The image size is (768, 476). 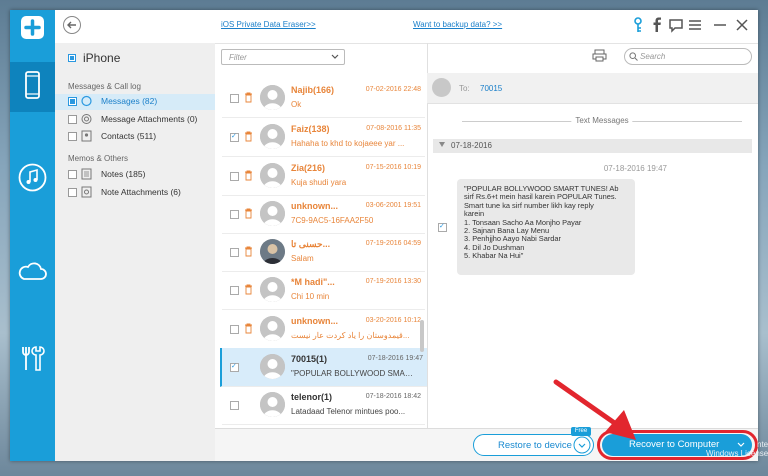 I want to click on date-group-header: 07-18-2016, so click(x=592, y=146).